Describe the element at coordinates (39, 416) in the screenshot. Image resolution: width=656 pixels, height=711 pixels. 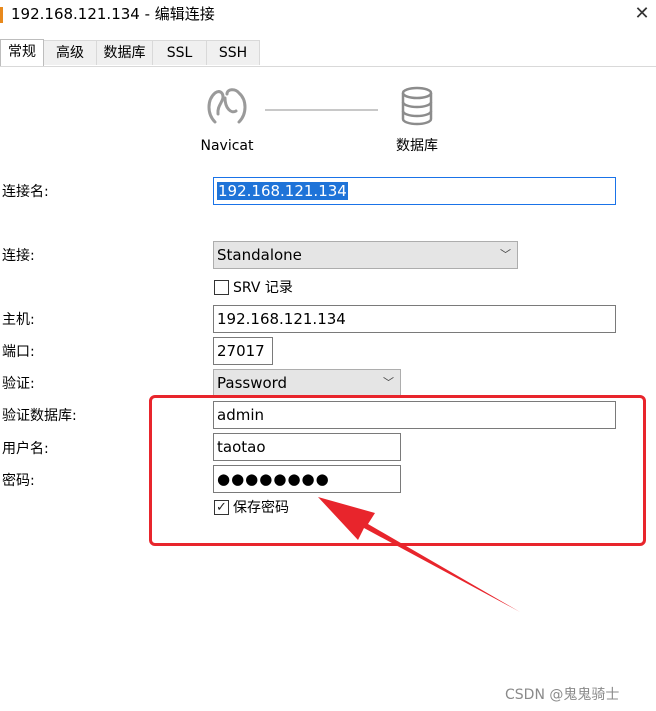
I see `auth-db-label: 验证数据库:` at that location.